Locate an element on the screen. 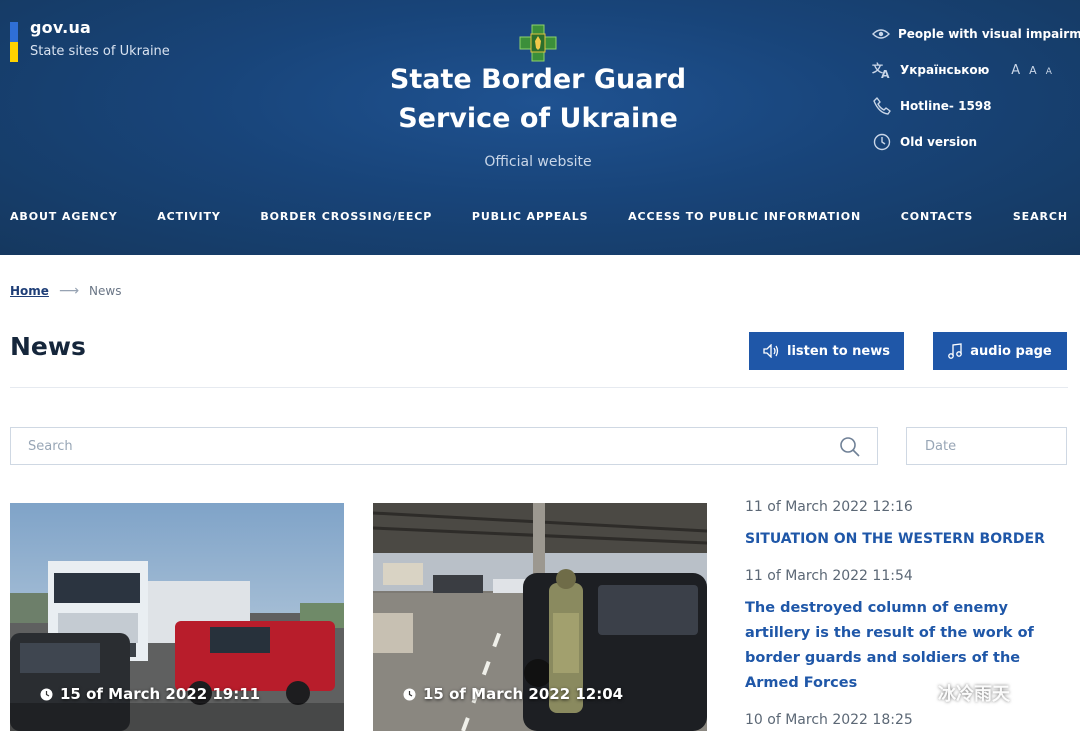 This screenshot has width=1080, height=740. nav-public-appeals: PUBLIC APPEALS is located at coordinates (530, 216).